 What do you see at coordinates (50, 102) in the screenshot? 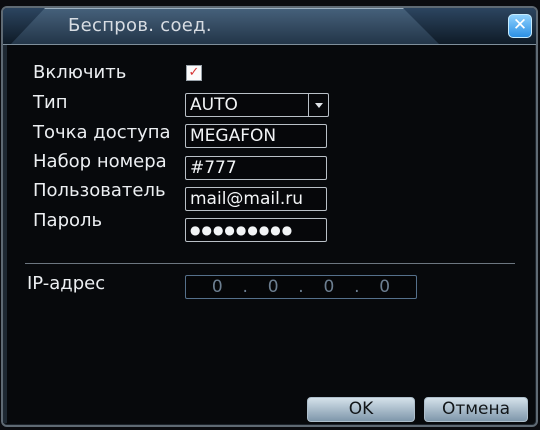
I see `type-label: Тип` at bounding box center [50, 102].